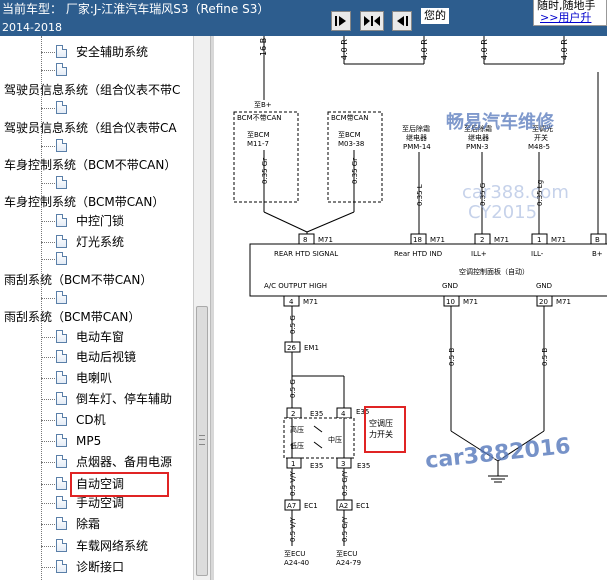 The image size is (607, 580). Describe the element at coordinates (88, 524) in the screenshot. I see `tree-item-label: 除霜` at that location.